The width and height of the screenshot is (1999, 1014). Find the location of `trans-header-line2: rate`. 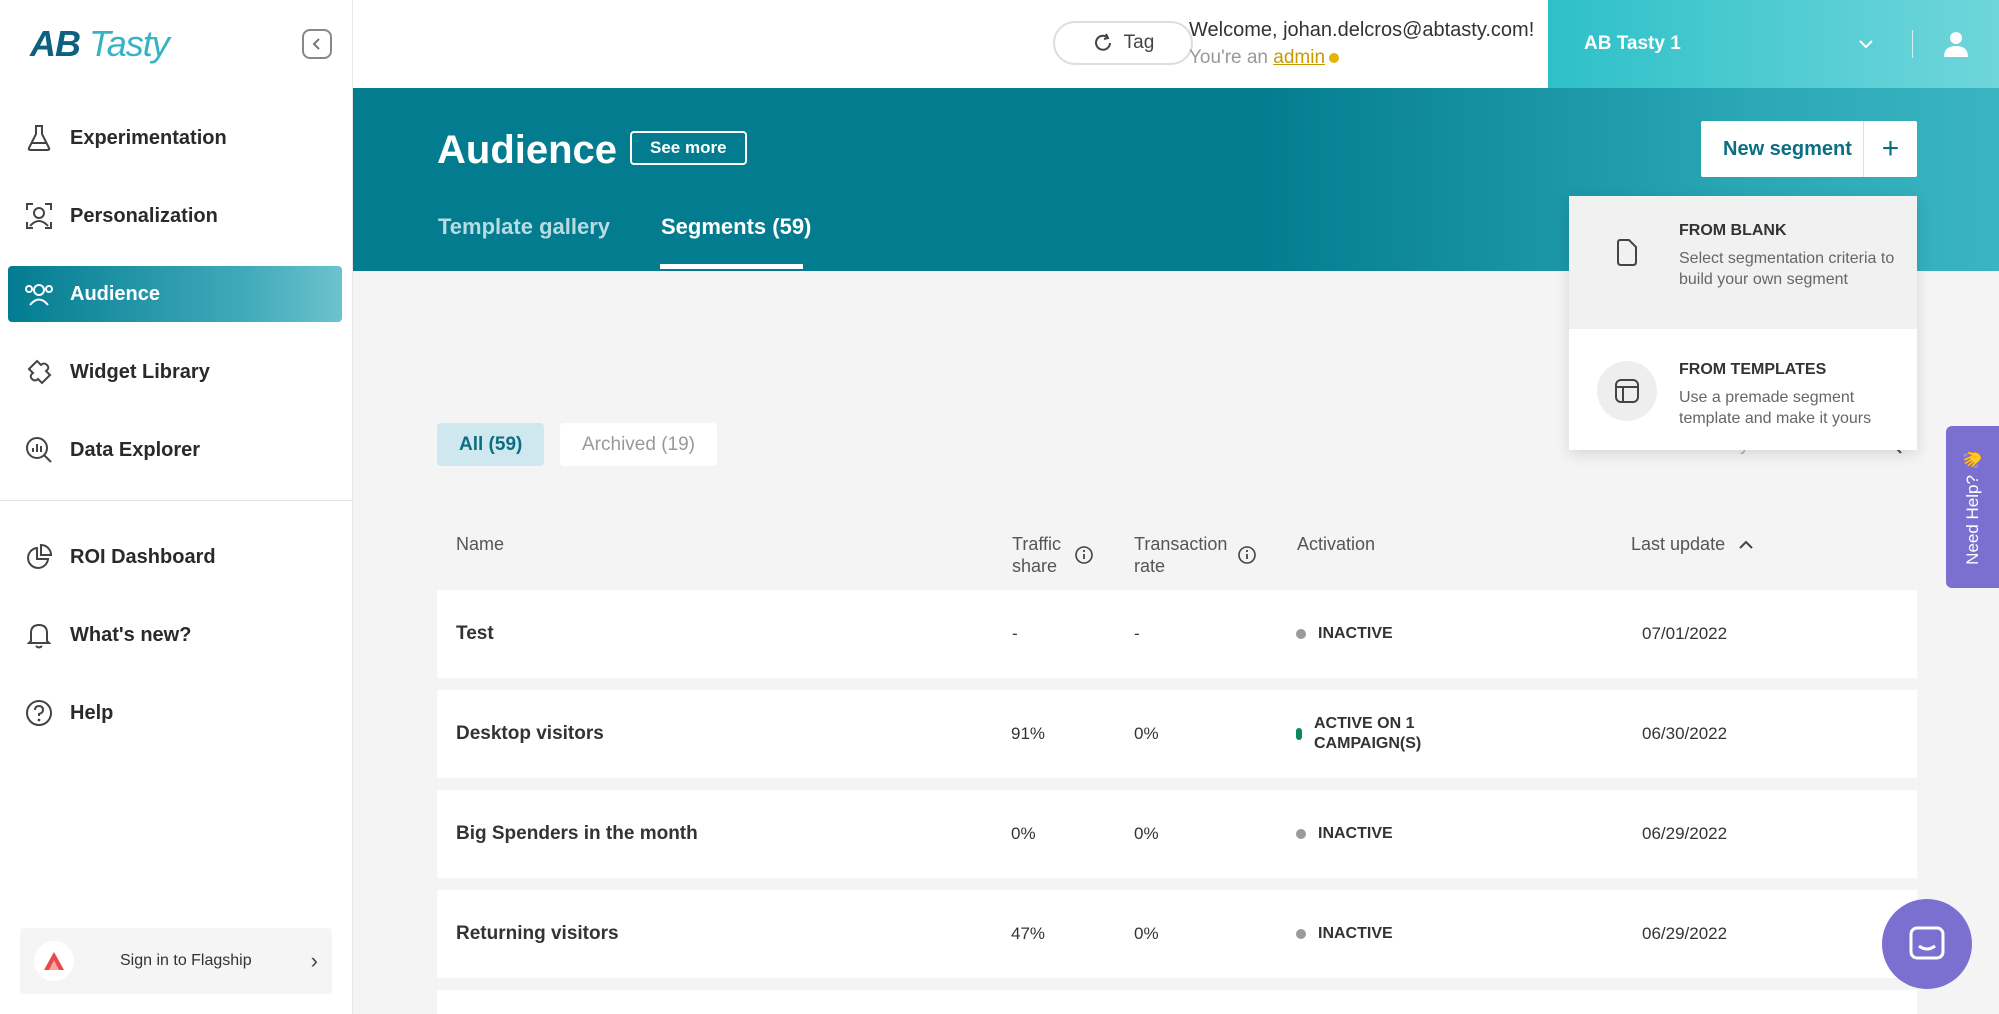

trans-header-line2: rate is located at coordinates (1150, 566).